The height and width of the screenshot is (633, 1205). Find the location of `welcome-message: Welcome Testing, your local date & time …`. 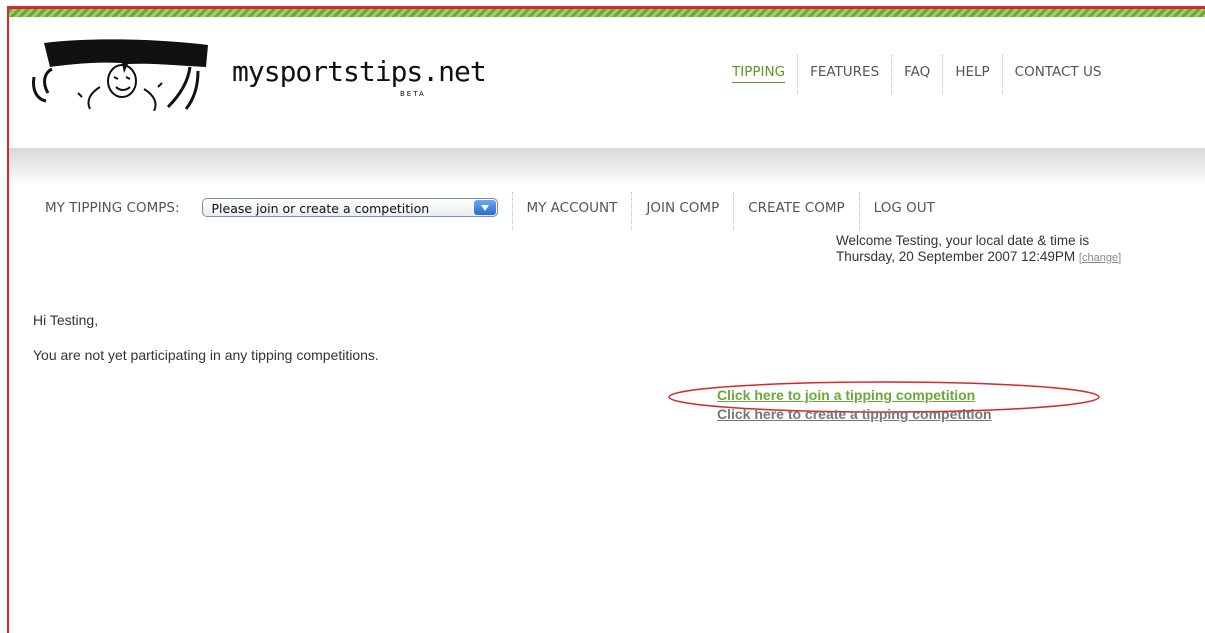

welcome-message: Welcome Testing, your local date & time … is located at coordinates (978, 249).